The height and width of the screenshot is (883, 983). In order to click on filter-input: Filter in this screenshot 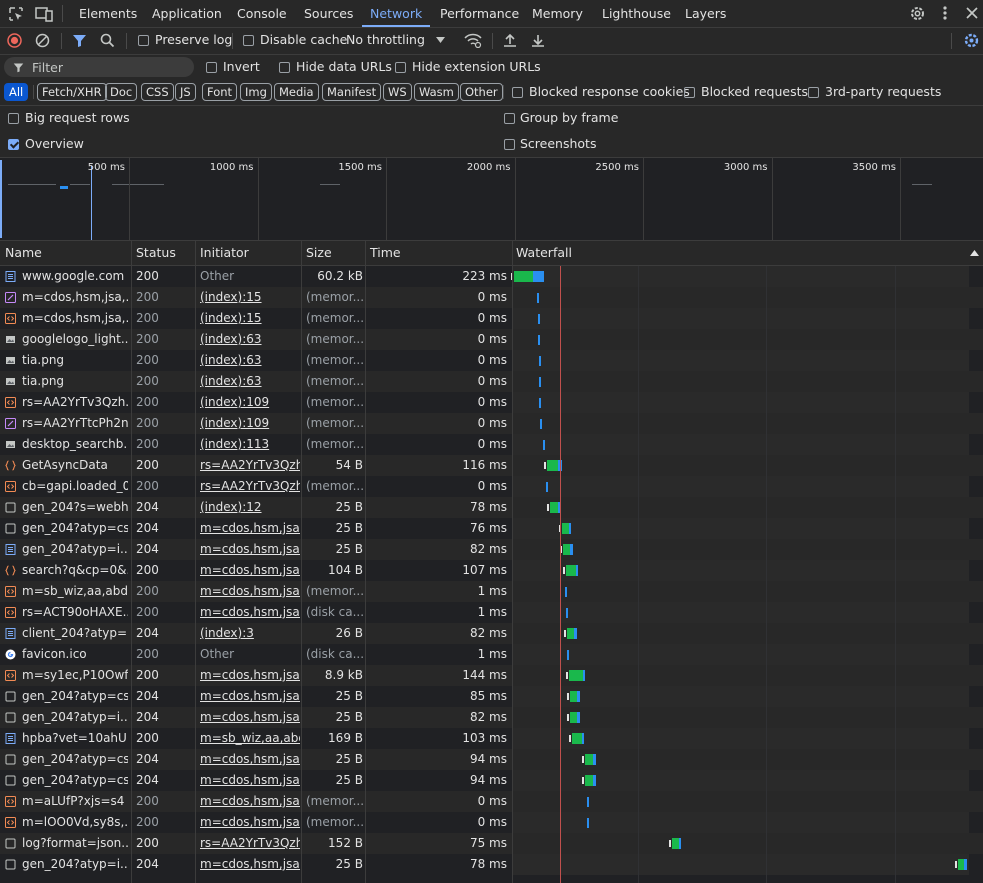, I will do `click(99, 67)`.